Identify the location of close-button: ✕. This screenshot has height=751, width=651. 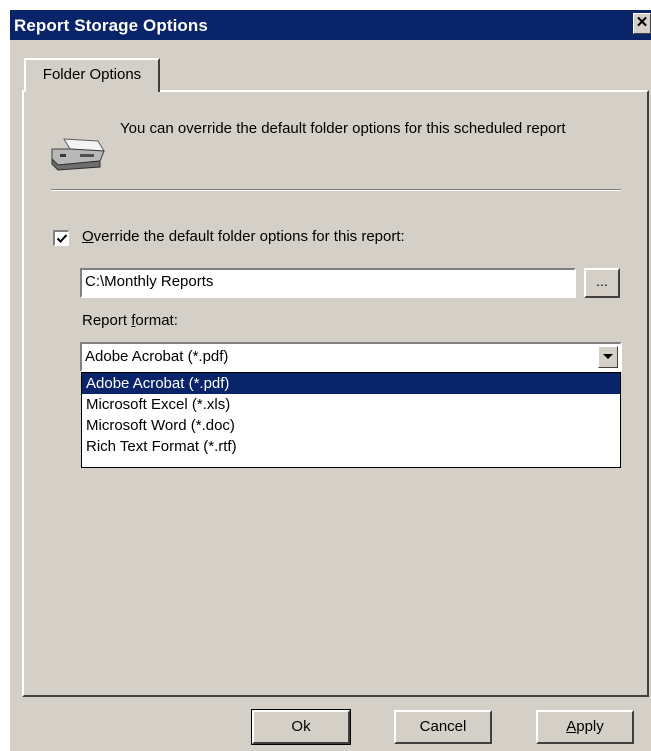
(642, 23).